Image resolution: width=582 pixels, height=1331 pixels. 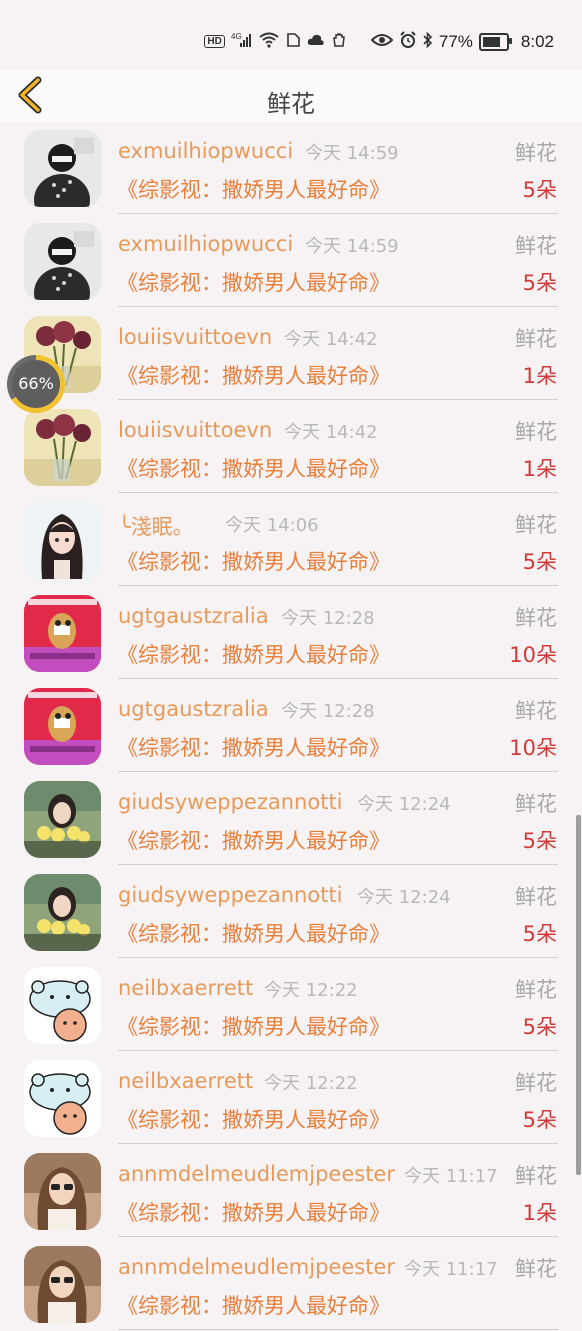 I want to click on bluetooth-icon, so click(x=428, y=41).